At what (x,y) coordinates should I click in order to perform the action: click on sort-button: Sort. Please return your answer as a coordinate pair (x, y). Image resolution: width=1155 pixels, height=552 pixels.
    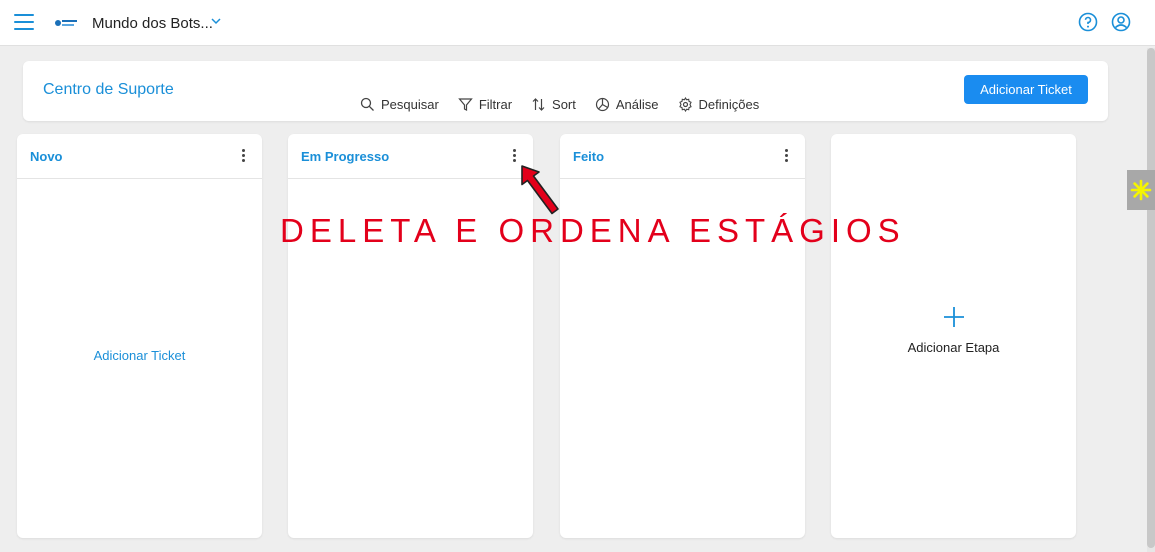
    Looking at the image, I should click on (553, 104).